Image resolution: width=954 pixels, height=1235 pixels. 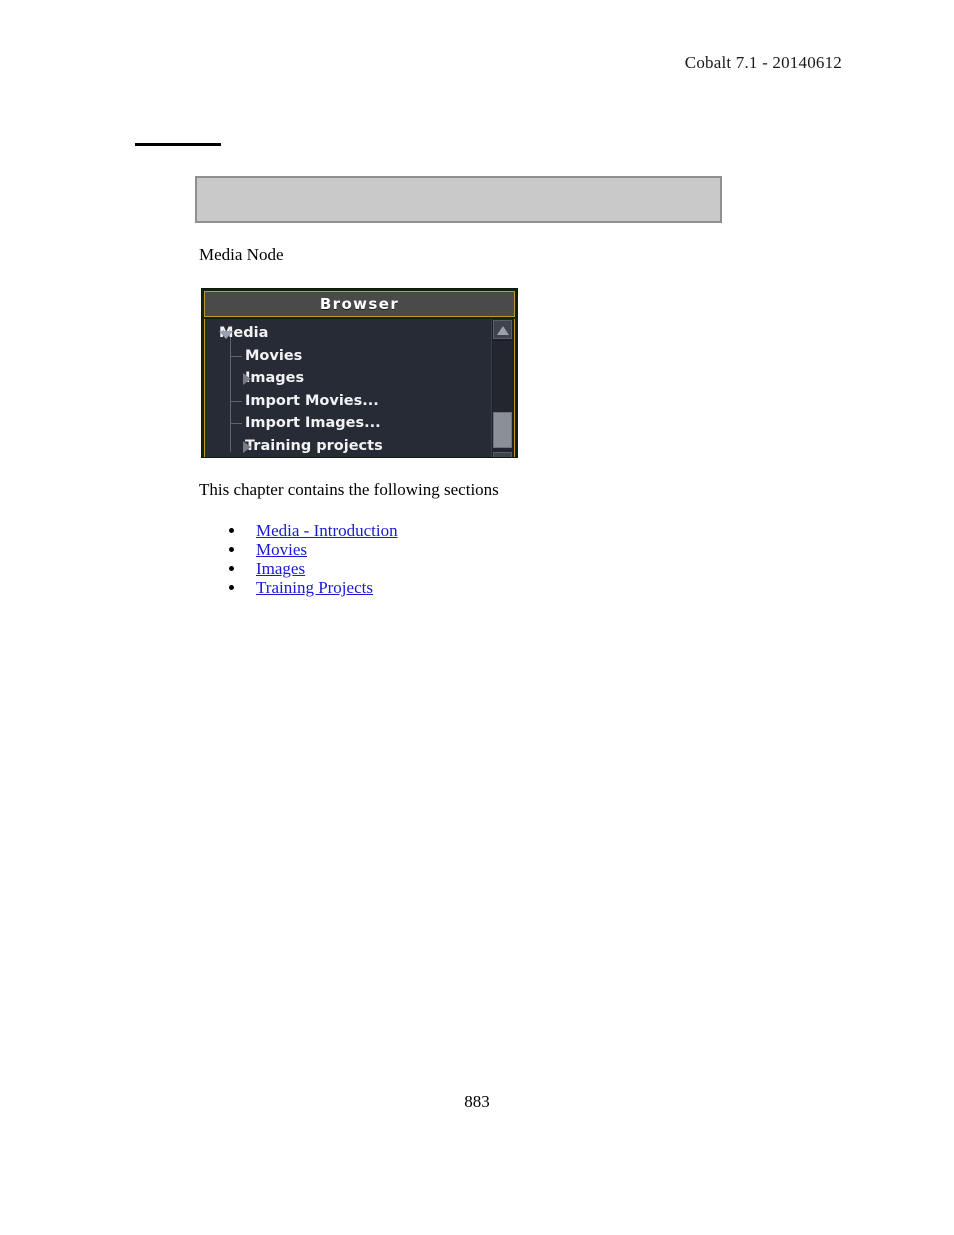 What do you see at coordinates (502, 454) in the screenshot?
I see `scroll-down-arrow-icon` at bounding box center [502, 454].